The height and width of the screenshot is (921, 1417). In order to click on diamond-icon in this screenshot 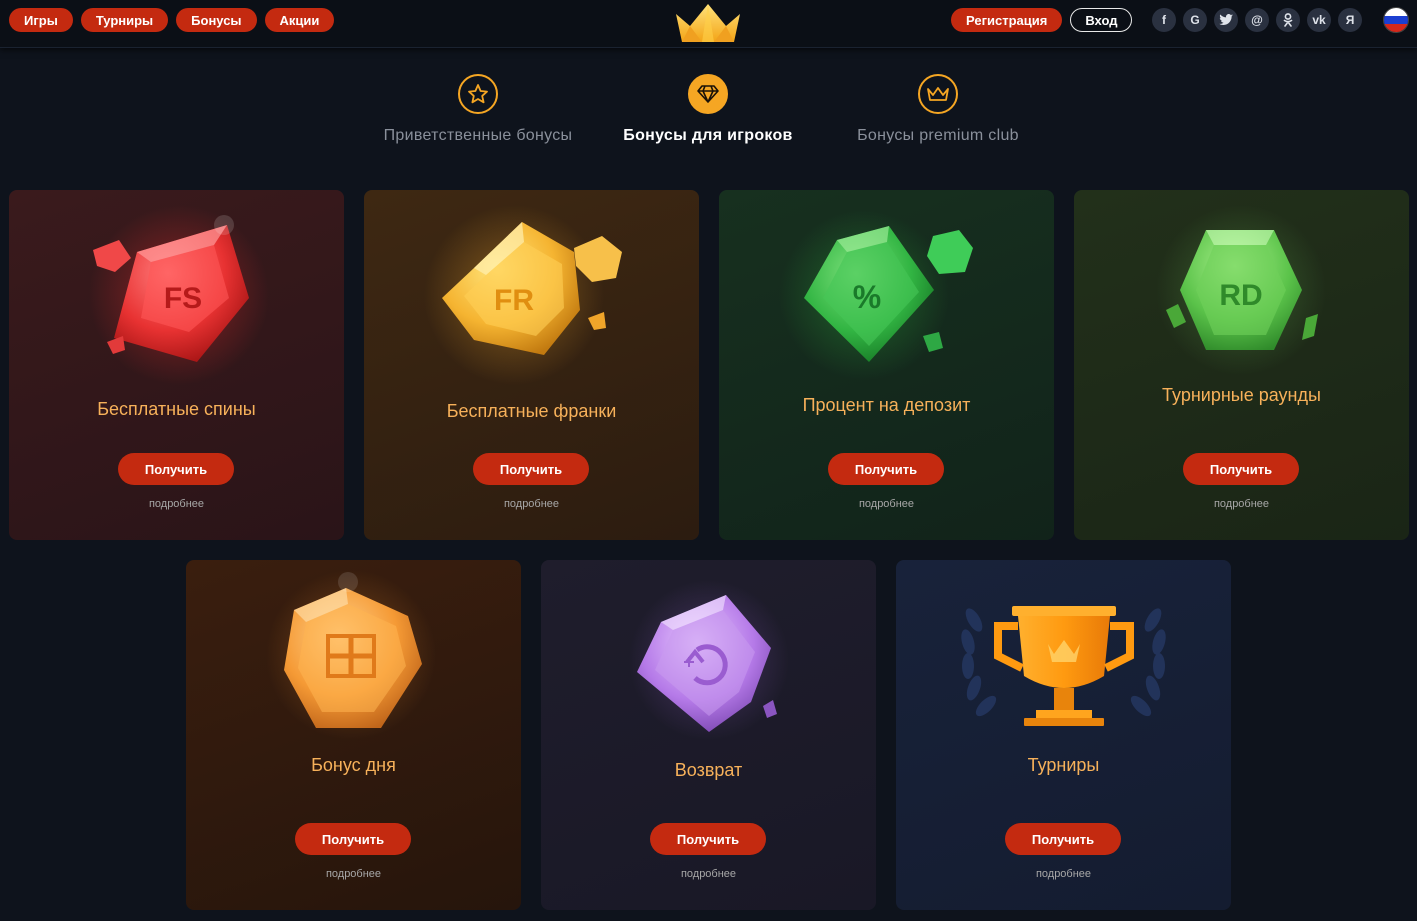, I will do `click(708, 94)`.